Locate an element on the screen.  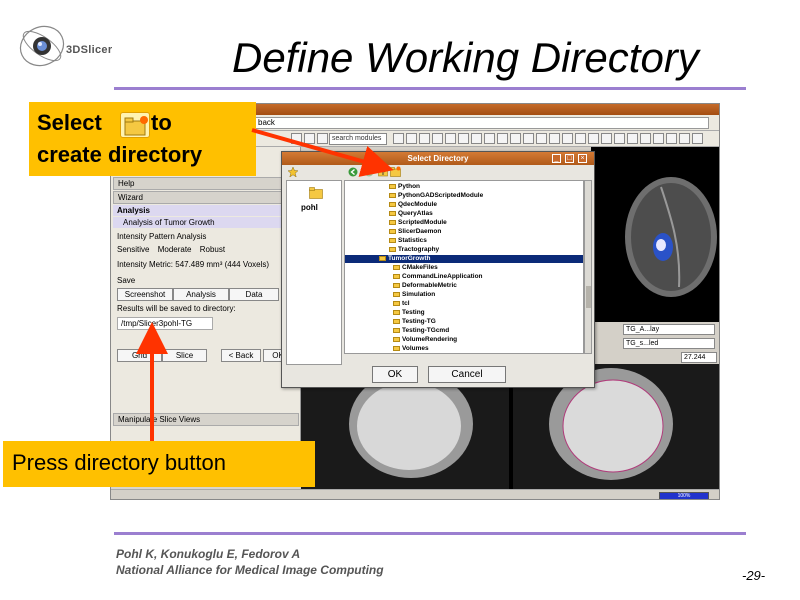
search-modules-input: search modules is located at coordinates (358, 139).